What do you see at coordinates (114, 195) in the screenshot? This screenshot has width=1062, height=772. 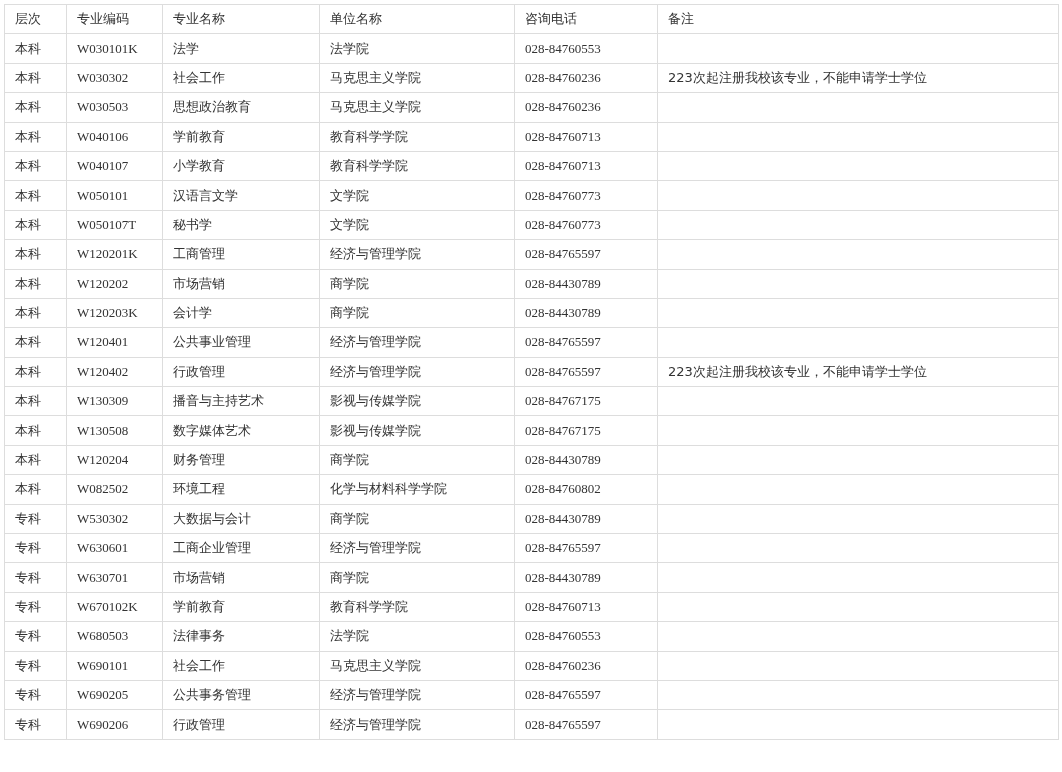 I see `table-cell: W050101` at bounding box center [114, 195].